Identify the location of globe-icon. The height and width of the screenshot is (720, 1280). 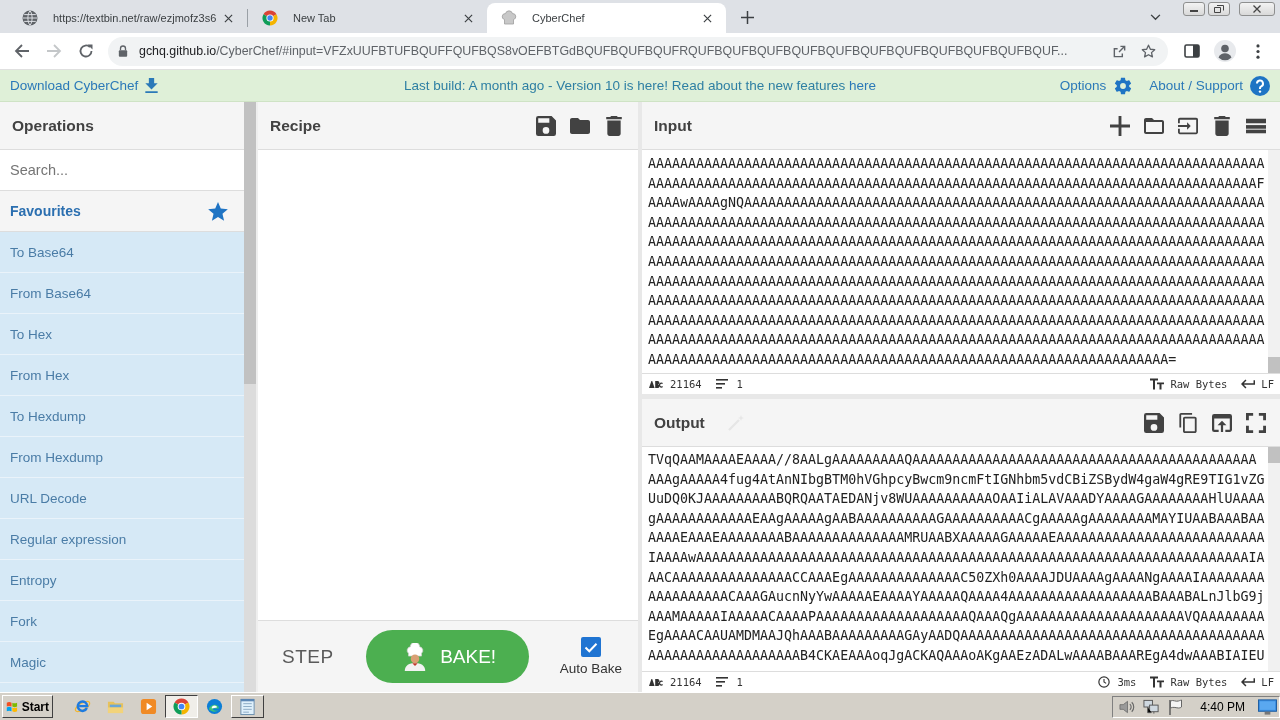
(30, 18).